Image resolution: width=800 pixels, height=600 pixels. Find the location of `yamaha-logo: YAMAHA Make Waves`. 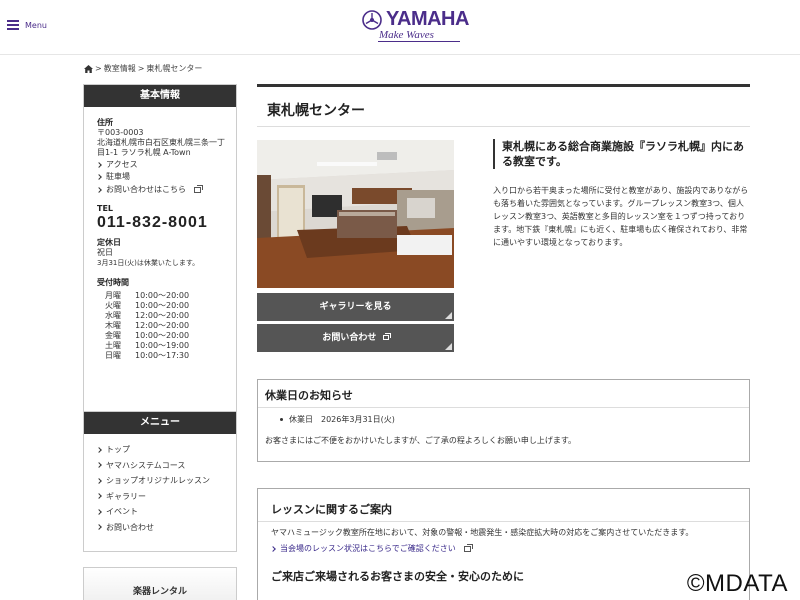

yamaha-logo: YAMAHA Make Waves is located at coordinates (417, 28).